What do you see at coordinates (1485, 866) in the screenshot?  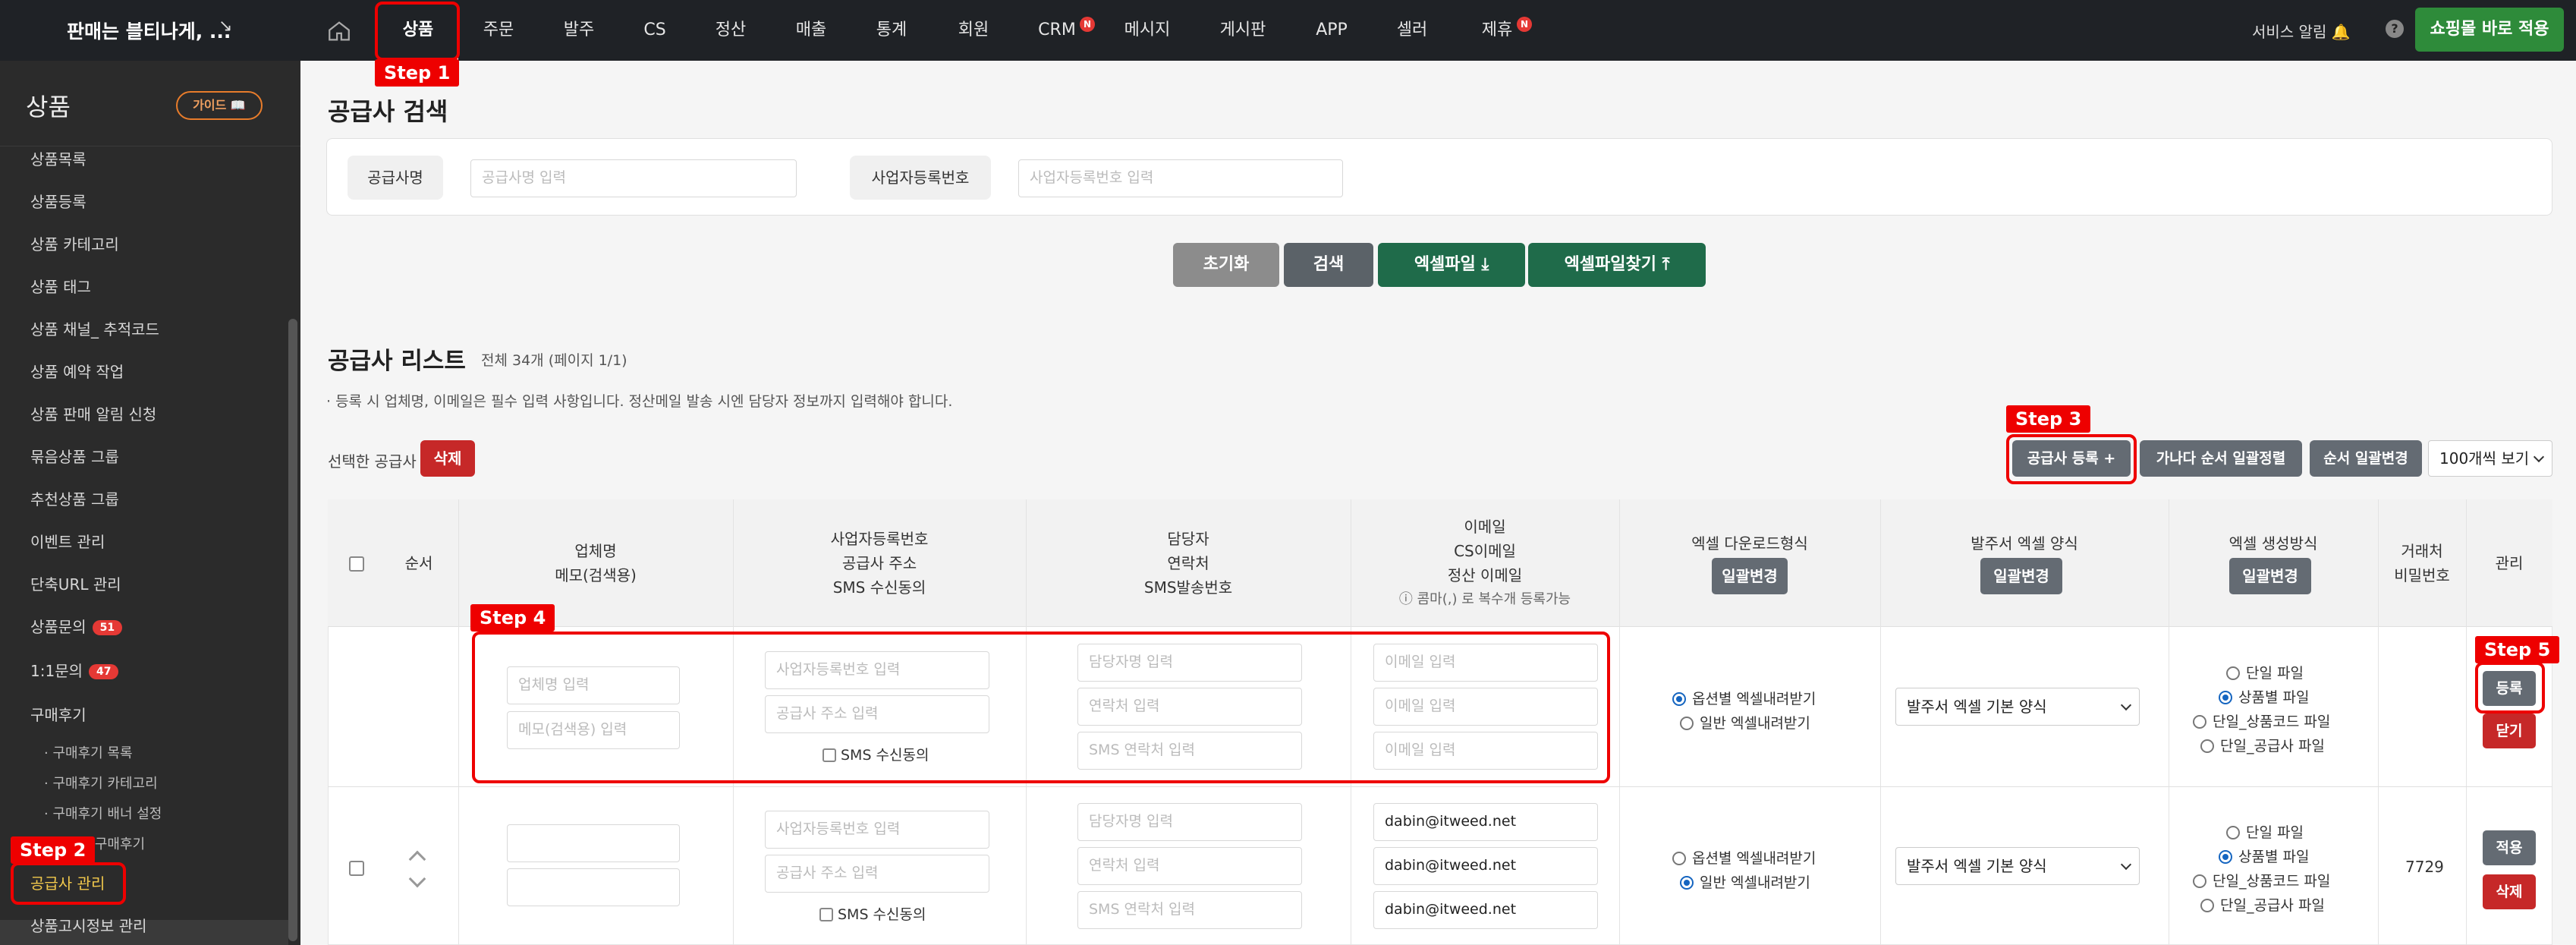 I see `cs-email-field: dabin@itweed.net` at bounding box center [1485, 866].